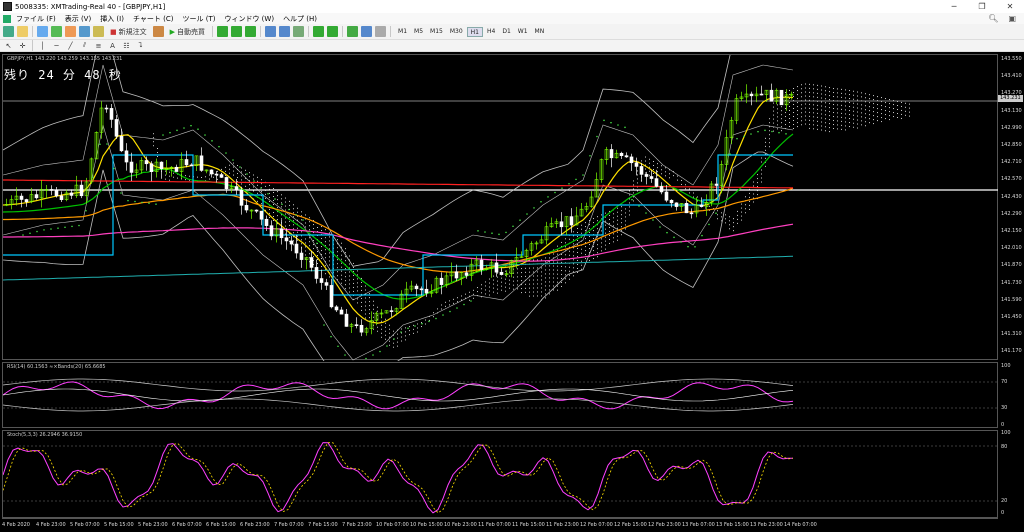 Image resolution: width=1024 pixels, height=532 pixels. I want to click on search-icon: 🔍︎, so click(993, 18).